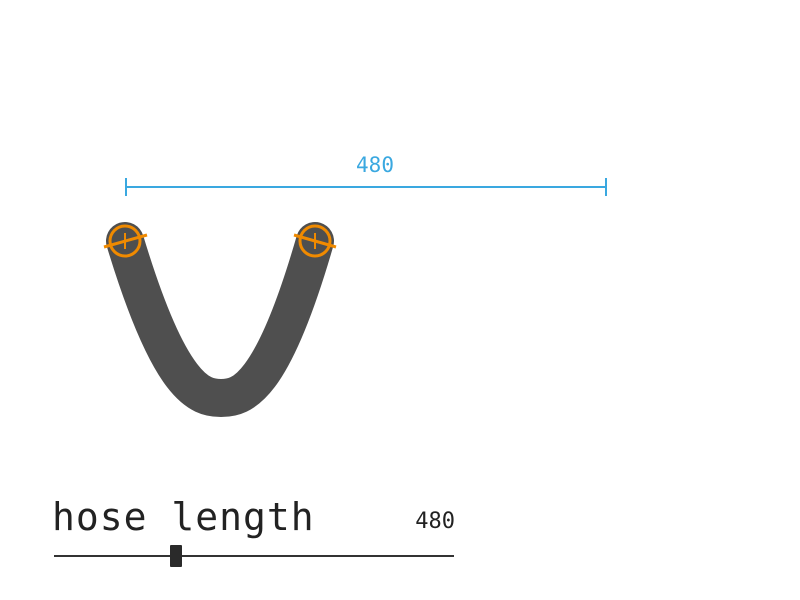 Image resolution: width=800 pixels, height=600 pixels. Describe the element at coordinates (220, 320) in the screenshot. I see `hose` at that location.